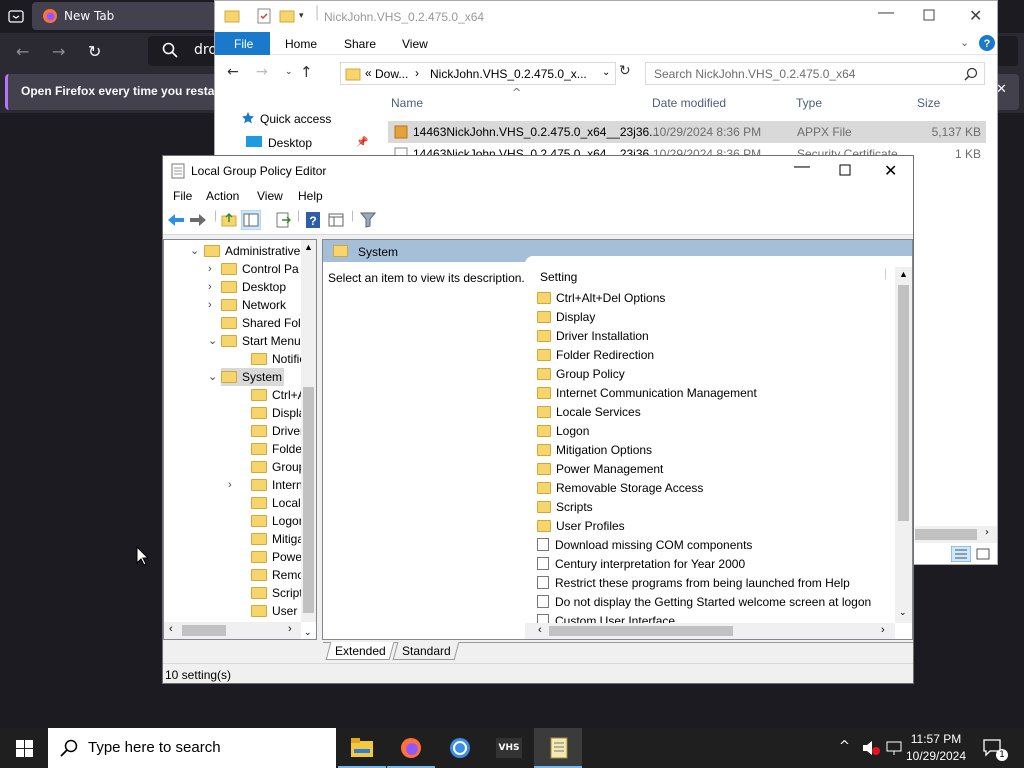 This screenshot has height=768, width=1024. I want to click on tree-item: Remov, so click(237, 575).